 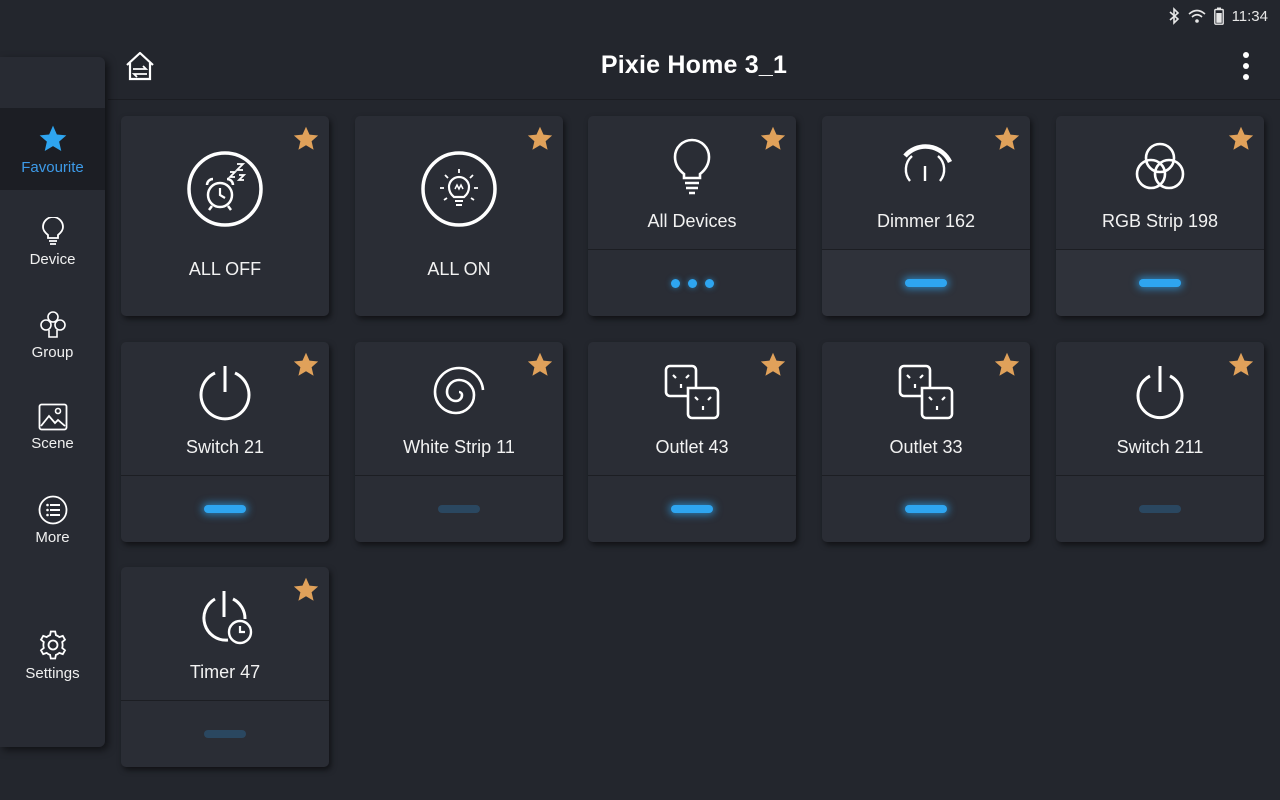 I want to click on image-icon, so click(x=52, y=416).